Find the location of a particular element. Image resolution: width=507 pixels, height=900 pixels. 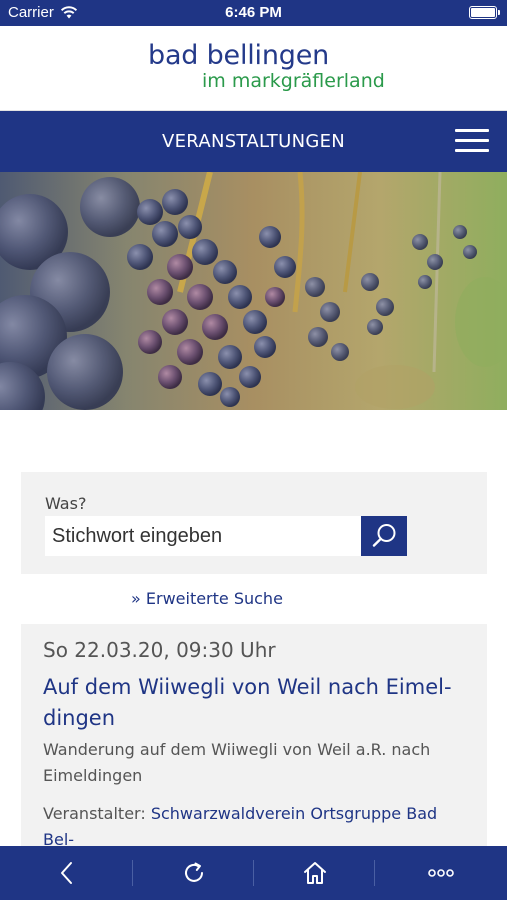

nav-bar: VERANSTALTUNGEN is located at coordinates (253, 141).